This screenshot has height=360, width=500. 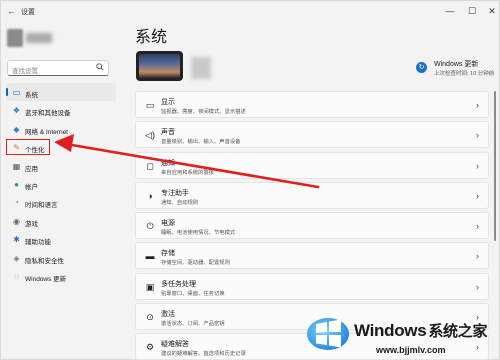 What do you see at coordinates (168, 133) in the screenshot?
I see `card-title: 声音` at bounding box center [168, 133].